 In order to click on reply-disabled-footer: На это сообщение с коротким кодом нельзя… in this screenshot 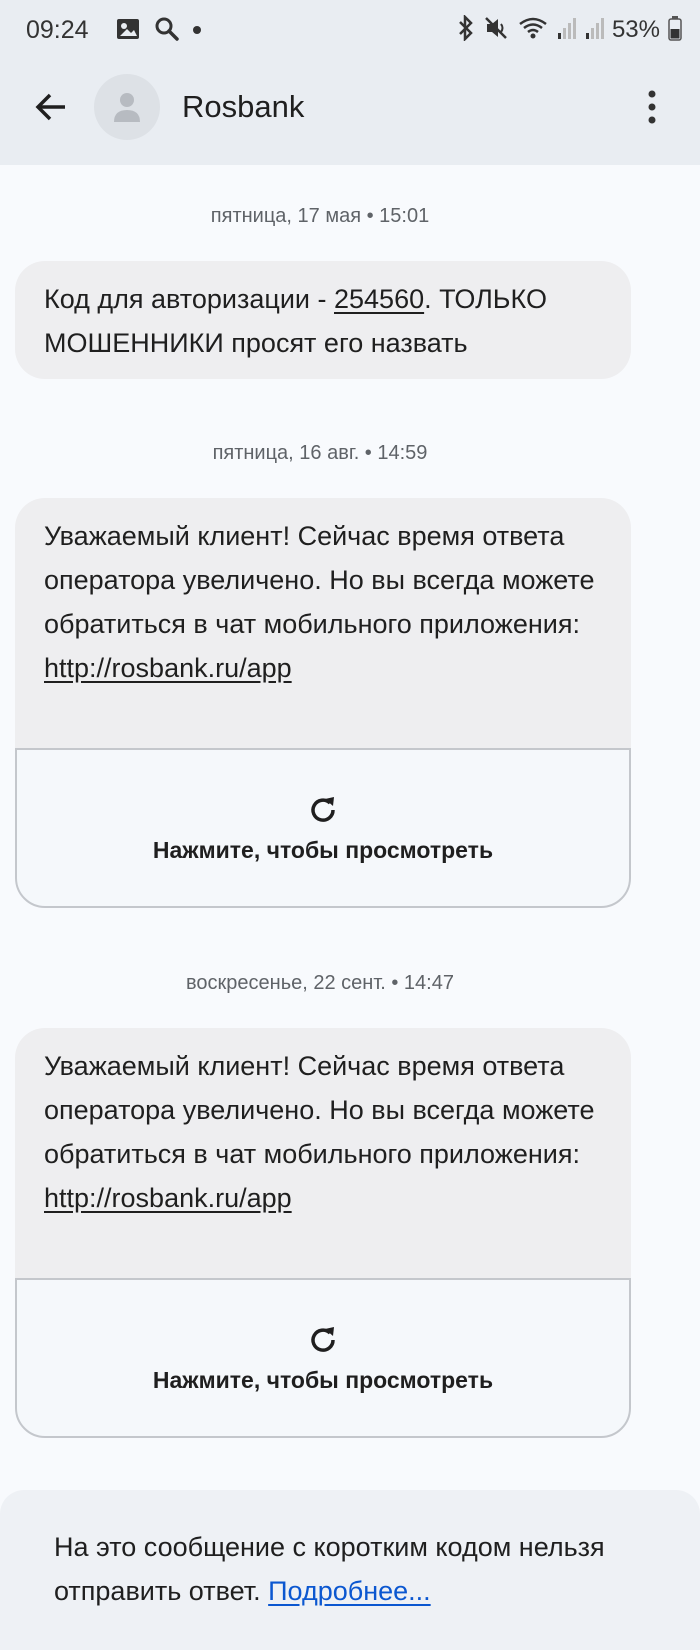, I will do `click(350, 1570)`.